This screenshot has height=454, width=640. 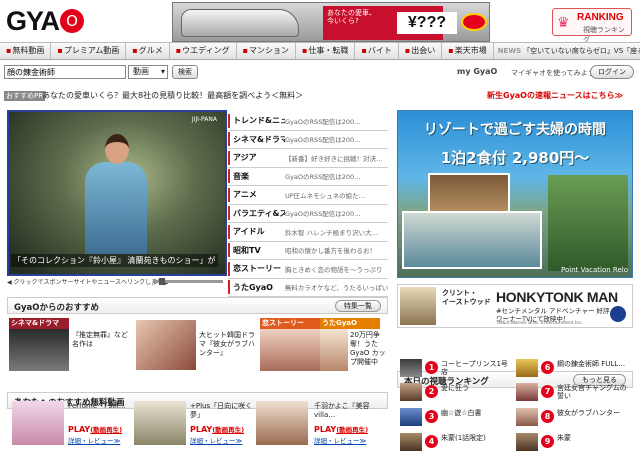 What do you see at coordinates (334, 269) in the screenshot?
I see `category-desc: 胸ときめく恋の物語を〜うっぷり` at bounding box center [334, 269].